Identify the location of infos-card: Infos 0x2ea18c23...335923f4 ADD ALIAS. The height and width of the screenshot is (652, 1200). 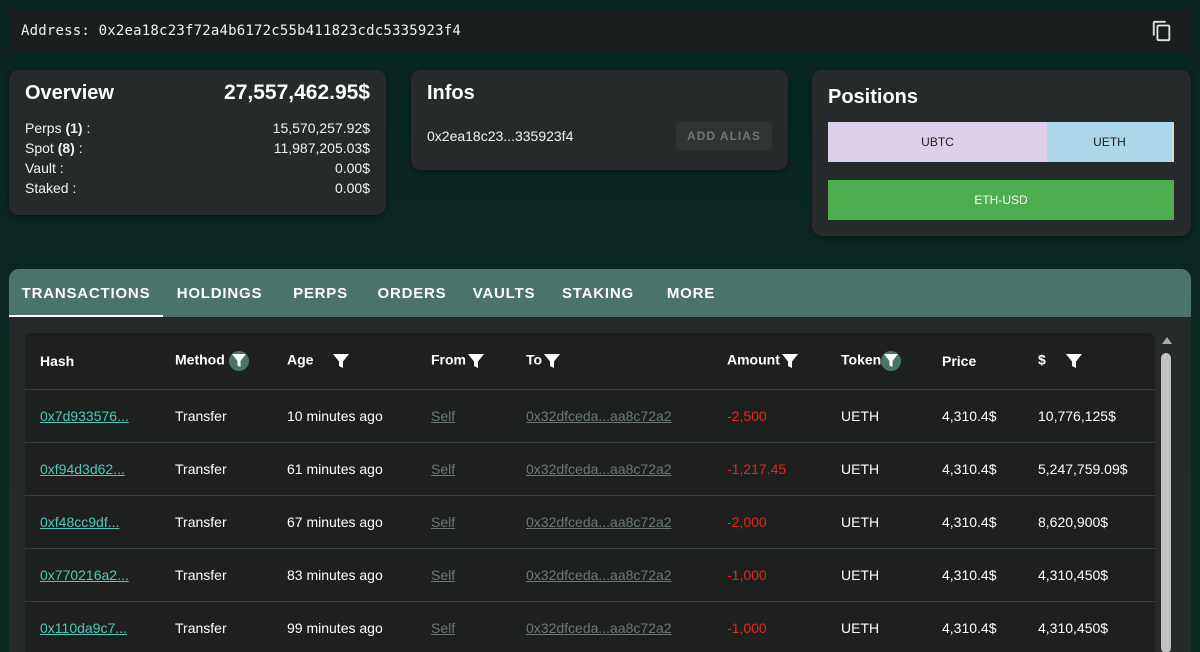
(599, 120).